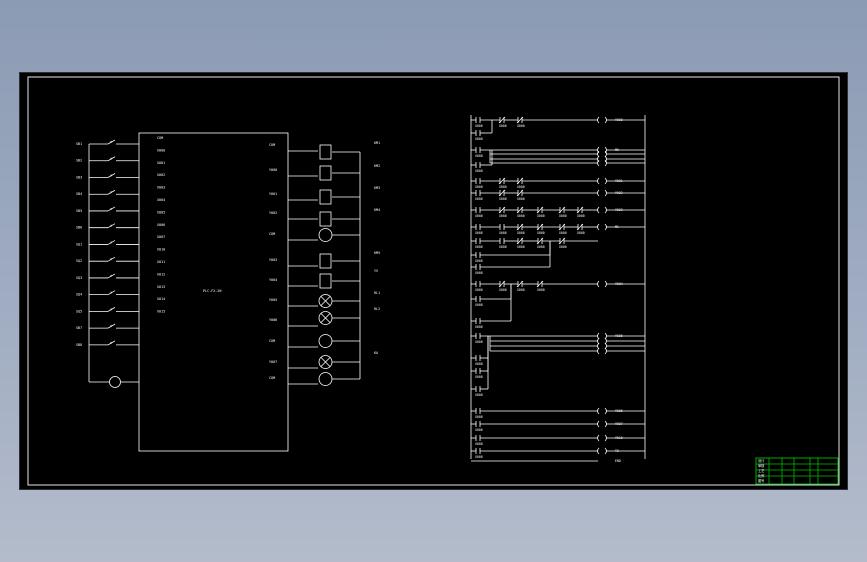  I want to click on output-device-label: YV, so click(376, 271).